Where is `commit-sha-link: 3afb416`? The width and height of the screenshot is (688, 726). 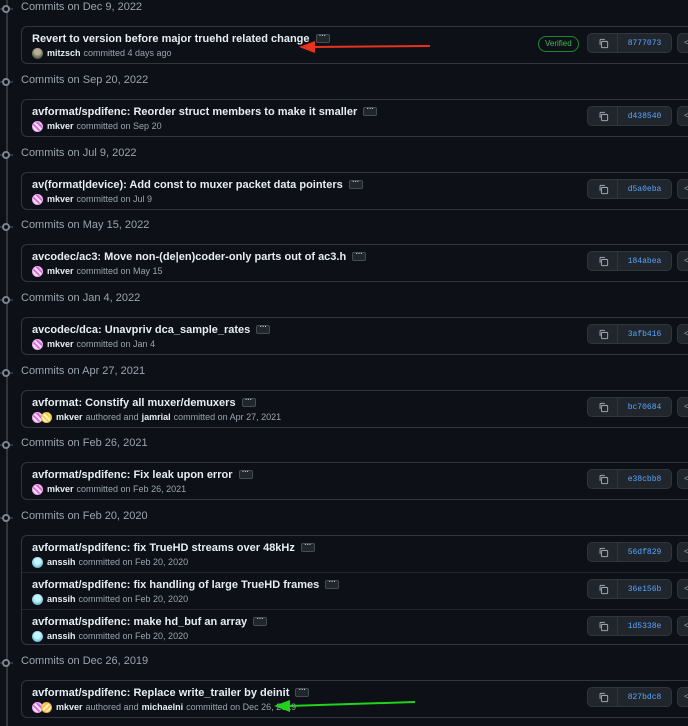
commit-sha-link: 3afb416 is located at coordinates (645, 334).